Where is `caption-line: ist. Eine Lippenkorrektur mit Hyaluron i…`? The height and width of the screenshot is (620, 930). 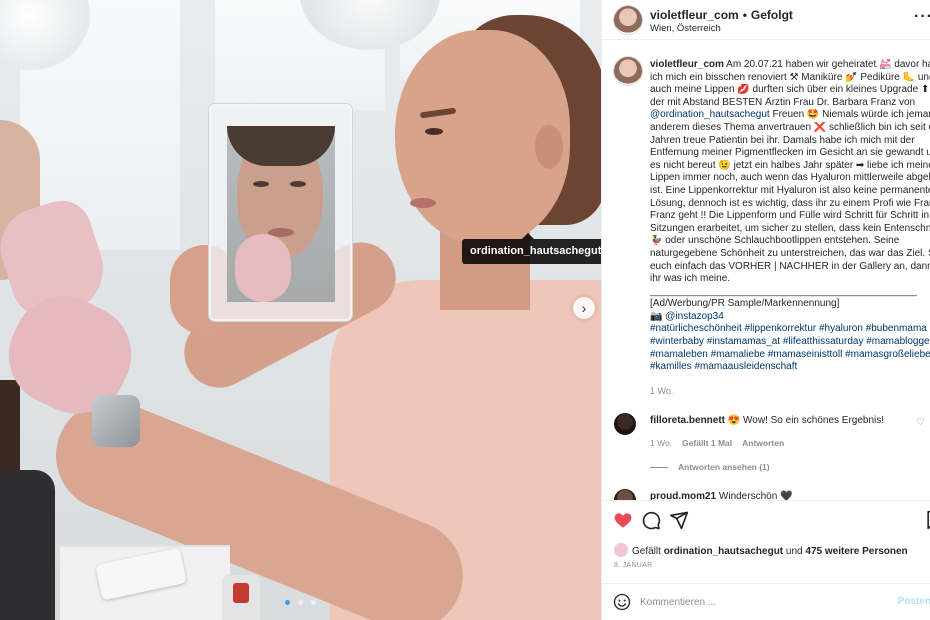
caption-line: ist. Eine Lippenkorrektur mit Hyaluron i… is located at coordinates (790, 190).